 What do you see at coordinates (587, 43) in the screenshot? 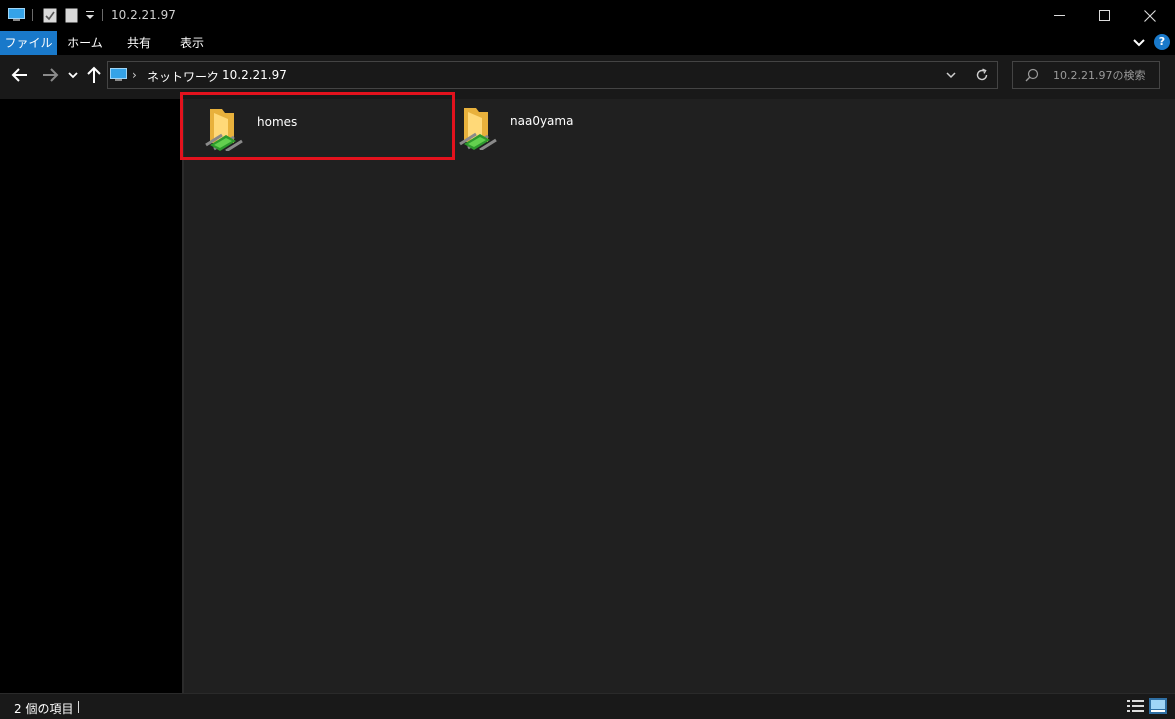
I see `ribbon-tabs: ファイル ホーム 共有 表示` at bounding box center [587, 43].